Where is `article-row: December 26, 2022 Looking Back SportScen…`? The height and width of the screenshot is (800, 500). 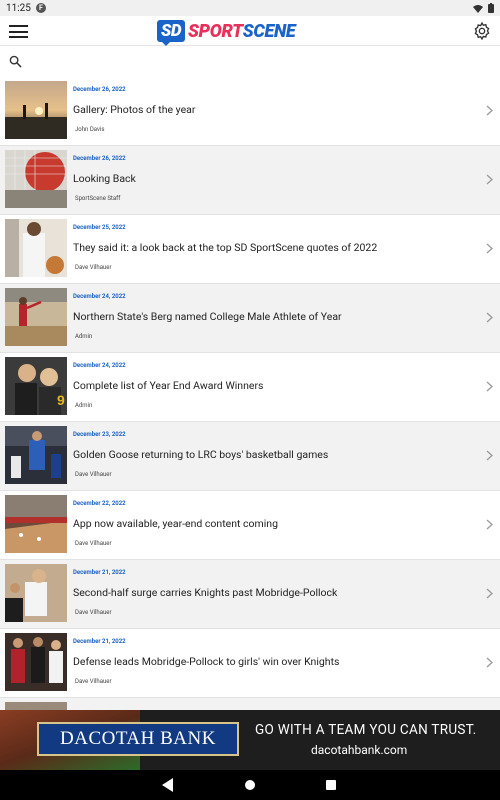
article-row: December 26, 2022 Looking Back SportScen… is located at coordinates (250, 180).